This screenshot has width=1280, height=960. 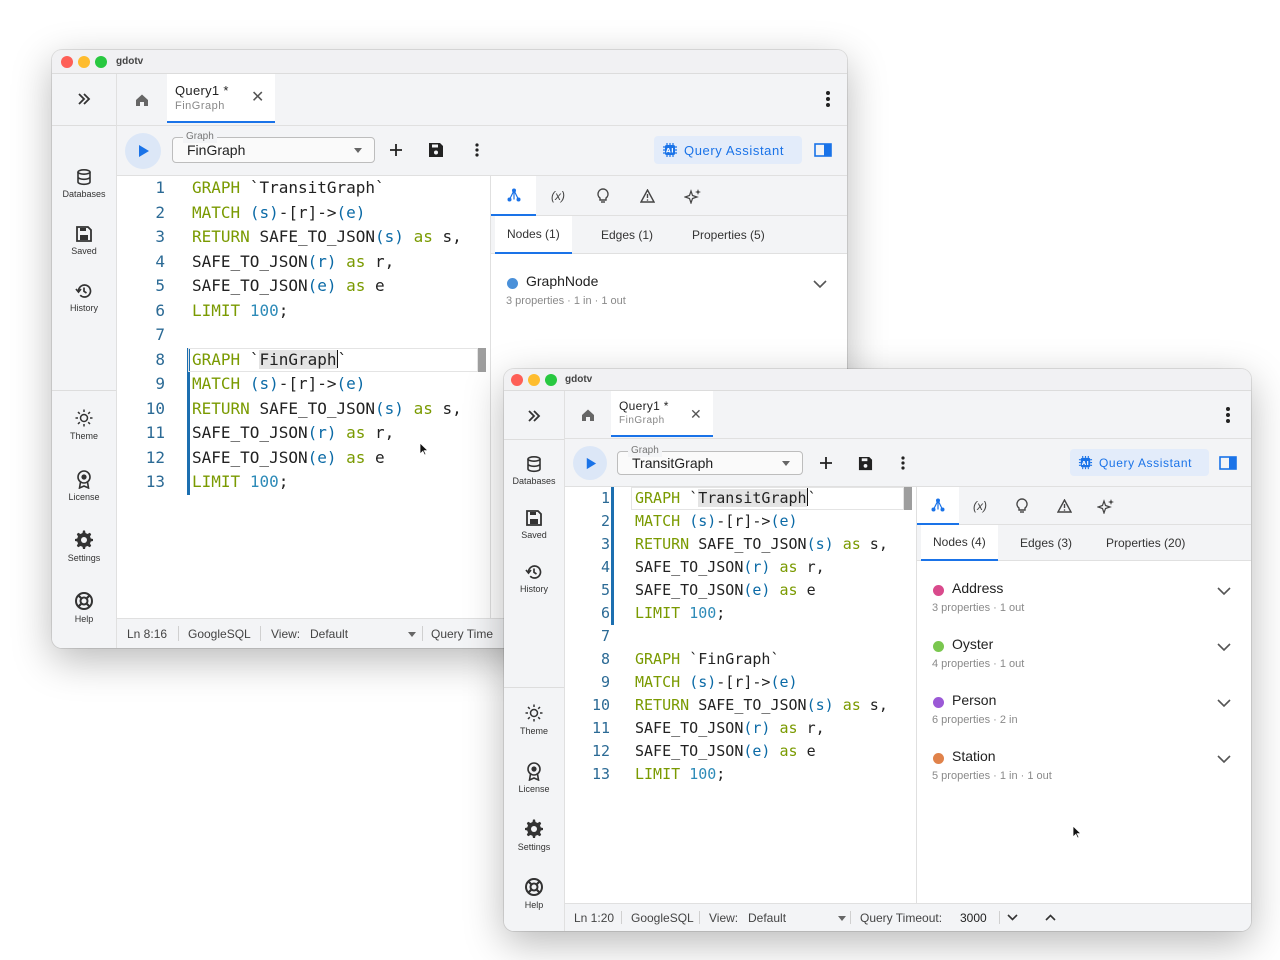 What do you see at coordinates (728, 235) in the screenshot?
I see `tab-properties: Properties (5)` at bounding box center [728, 235].